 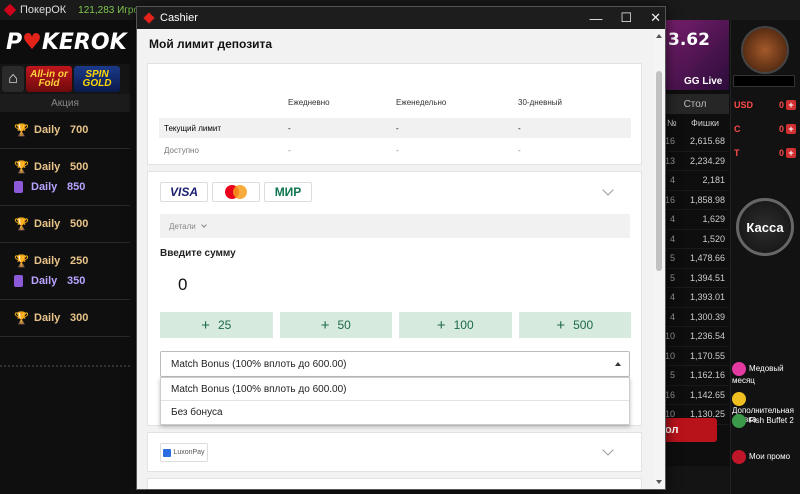 I want to click on table-cell-chips: 1,858.98, so click(x=707, y=199).